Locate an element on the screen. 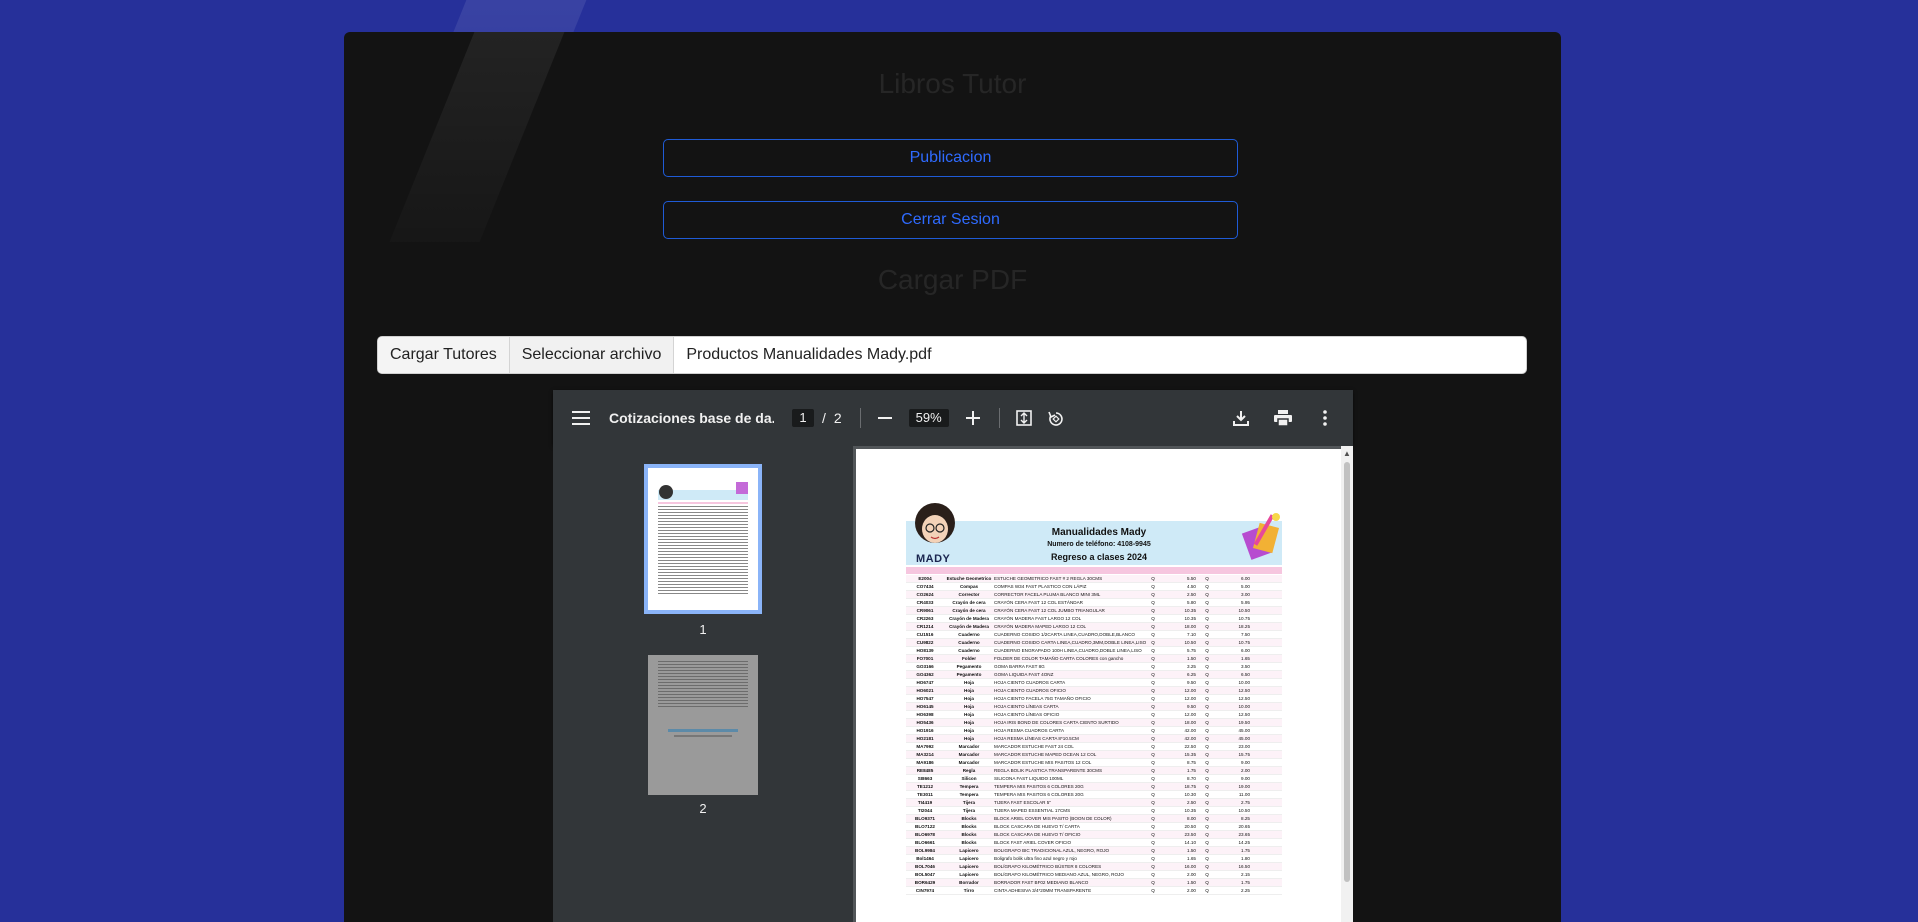 This screenshot has width=1918, height=922. download-icon is located at coordinates (1241, 418).